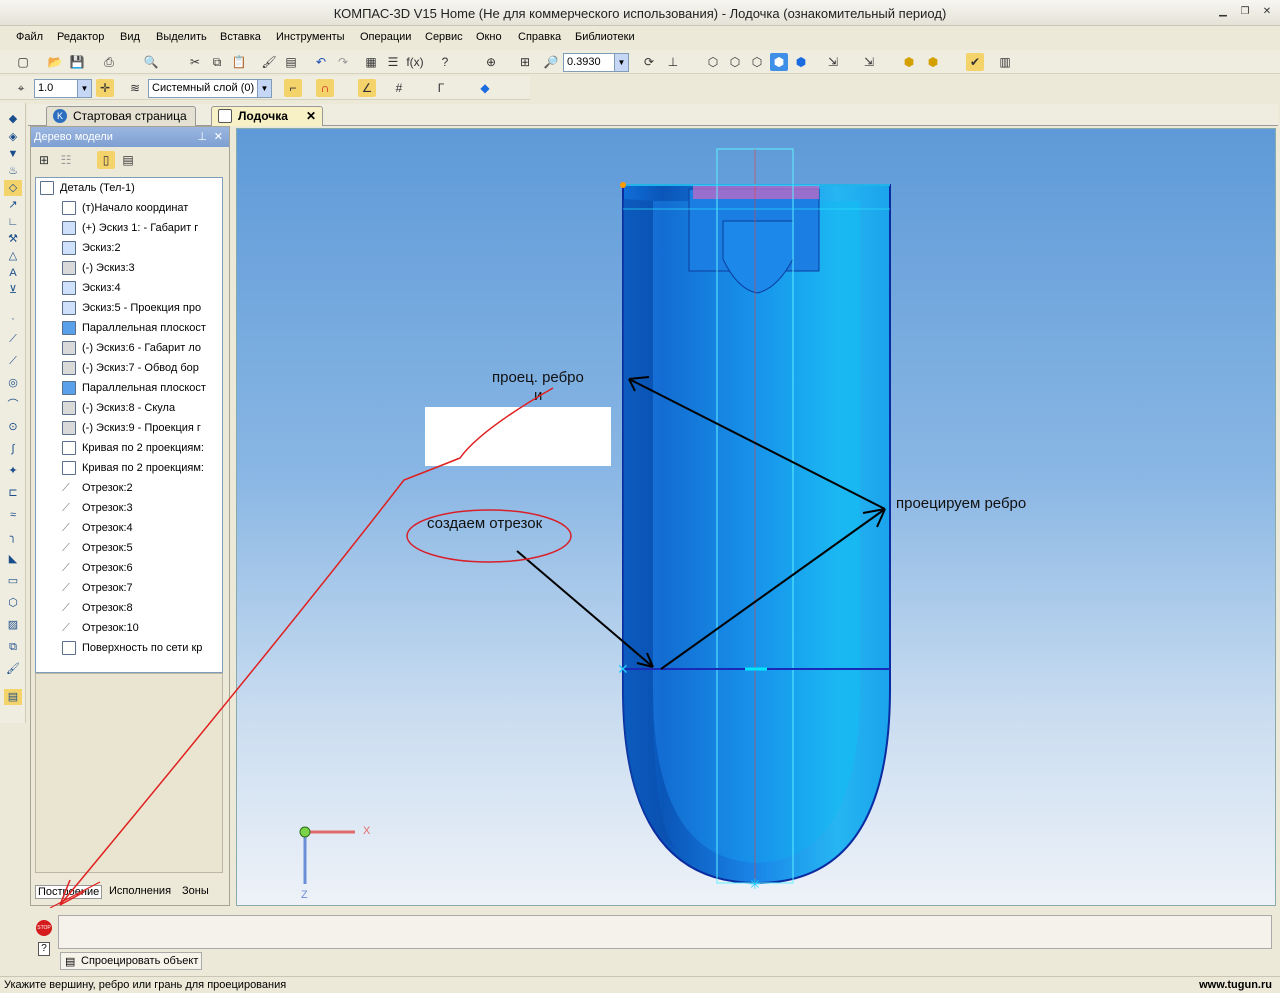 This screenshot has width=1280, height=993. Describe the element at coordinates (106, 160) in the screenshot. I see `tree-view-icon: ▯` at that location.